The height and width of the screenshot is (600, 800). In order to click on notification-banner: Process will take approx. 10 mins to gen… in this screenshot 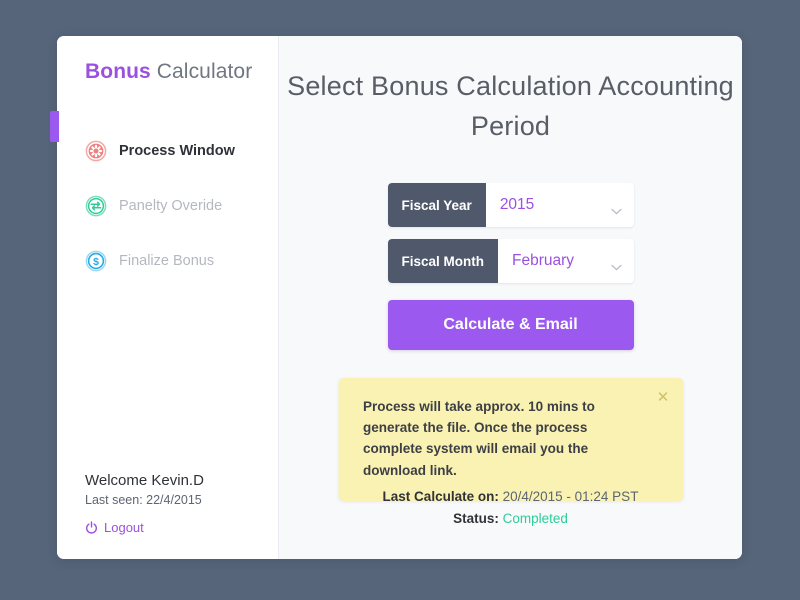, I will do `click(510, 439)`.